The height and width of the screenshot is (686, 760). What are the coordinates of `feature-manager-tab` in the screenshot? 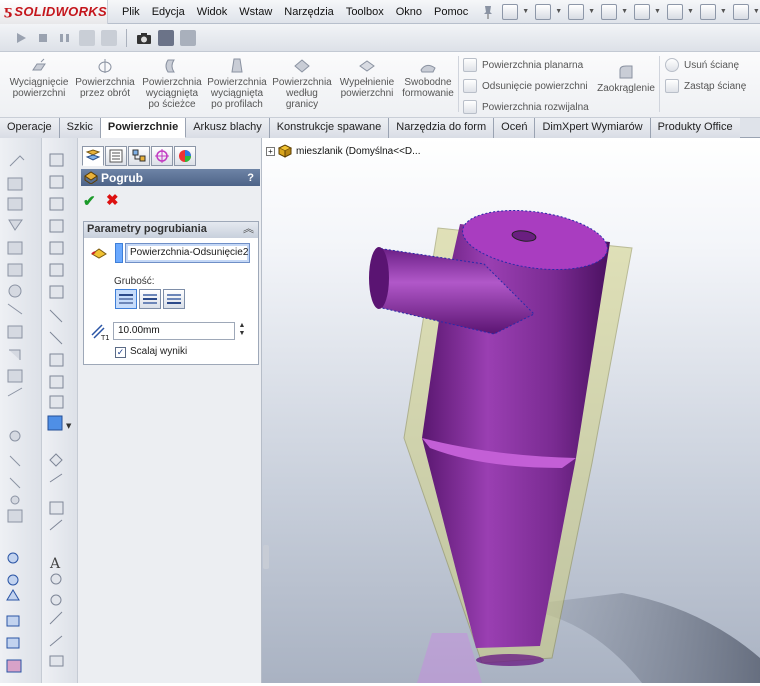 It's located at (93, 156).